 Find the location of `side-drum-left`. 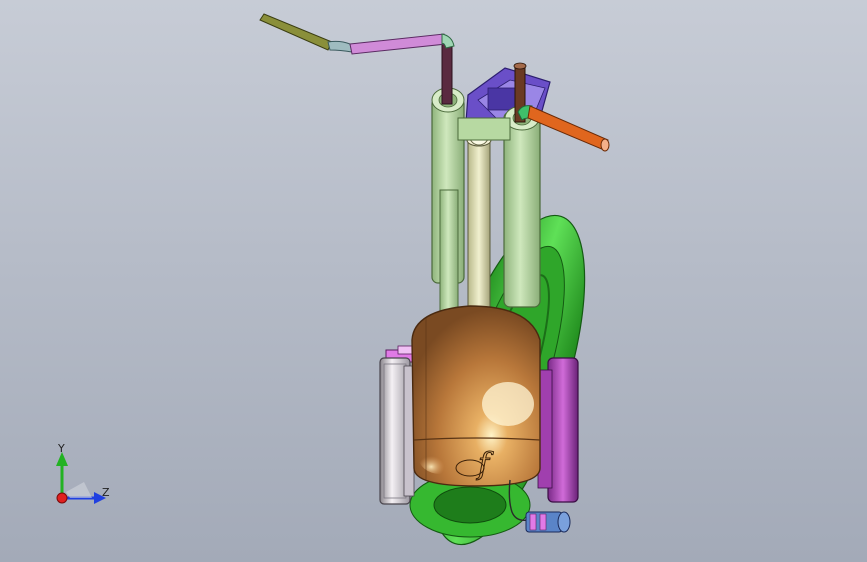

side-drum-left is located at coordinates (397, 431).